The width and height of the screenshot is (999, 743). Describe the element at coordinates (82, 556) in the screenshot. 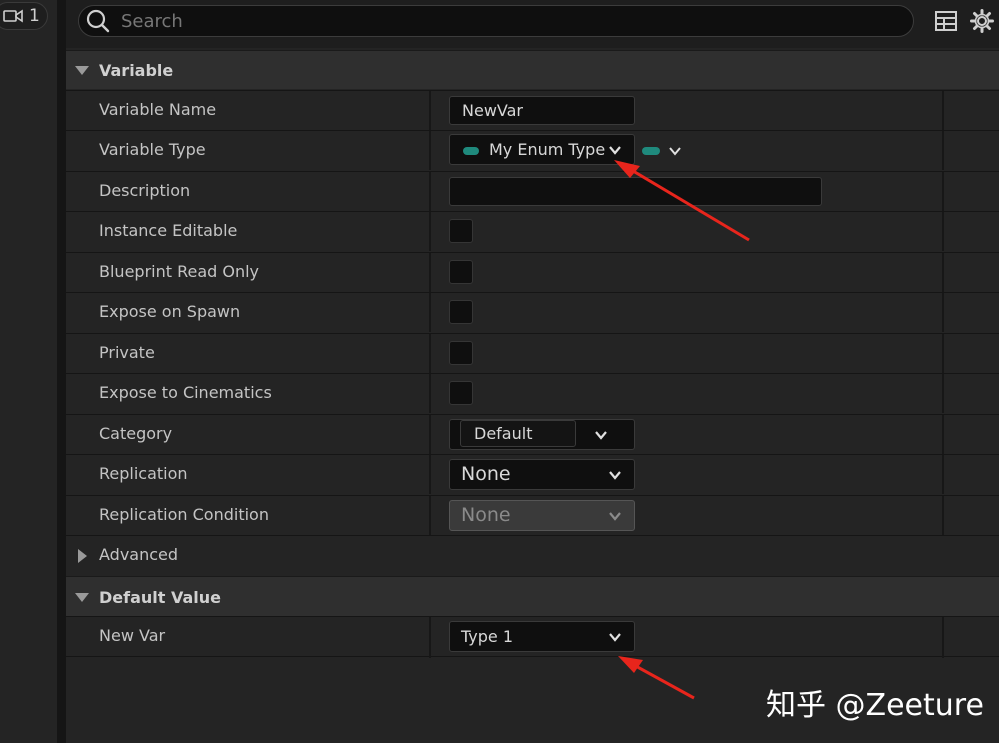

I see `expand-triangle-icon` at that location.